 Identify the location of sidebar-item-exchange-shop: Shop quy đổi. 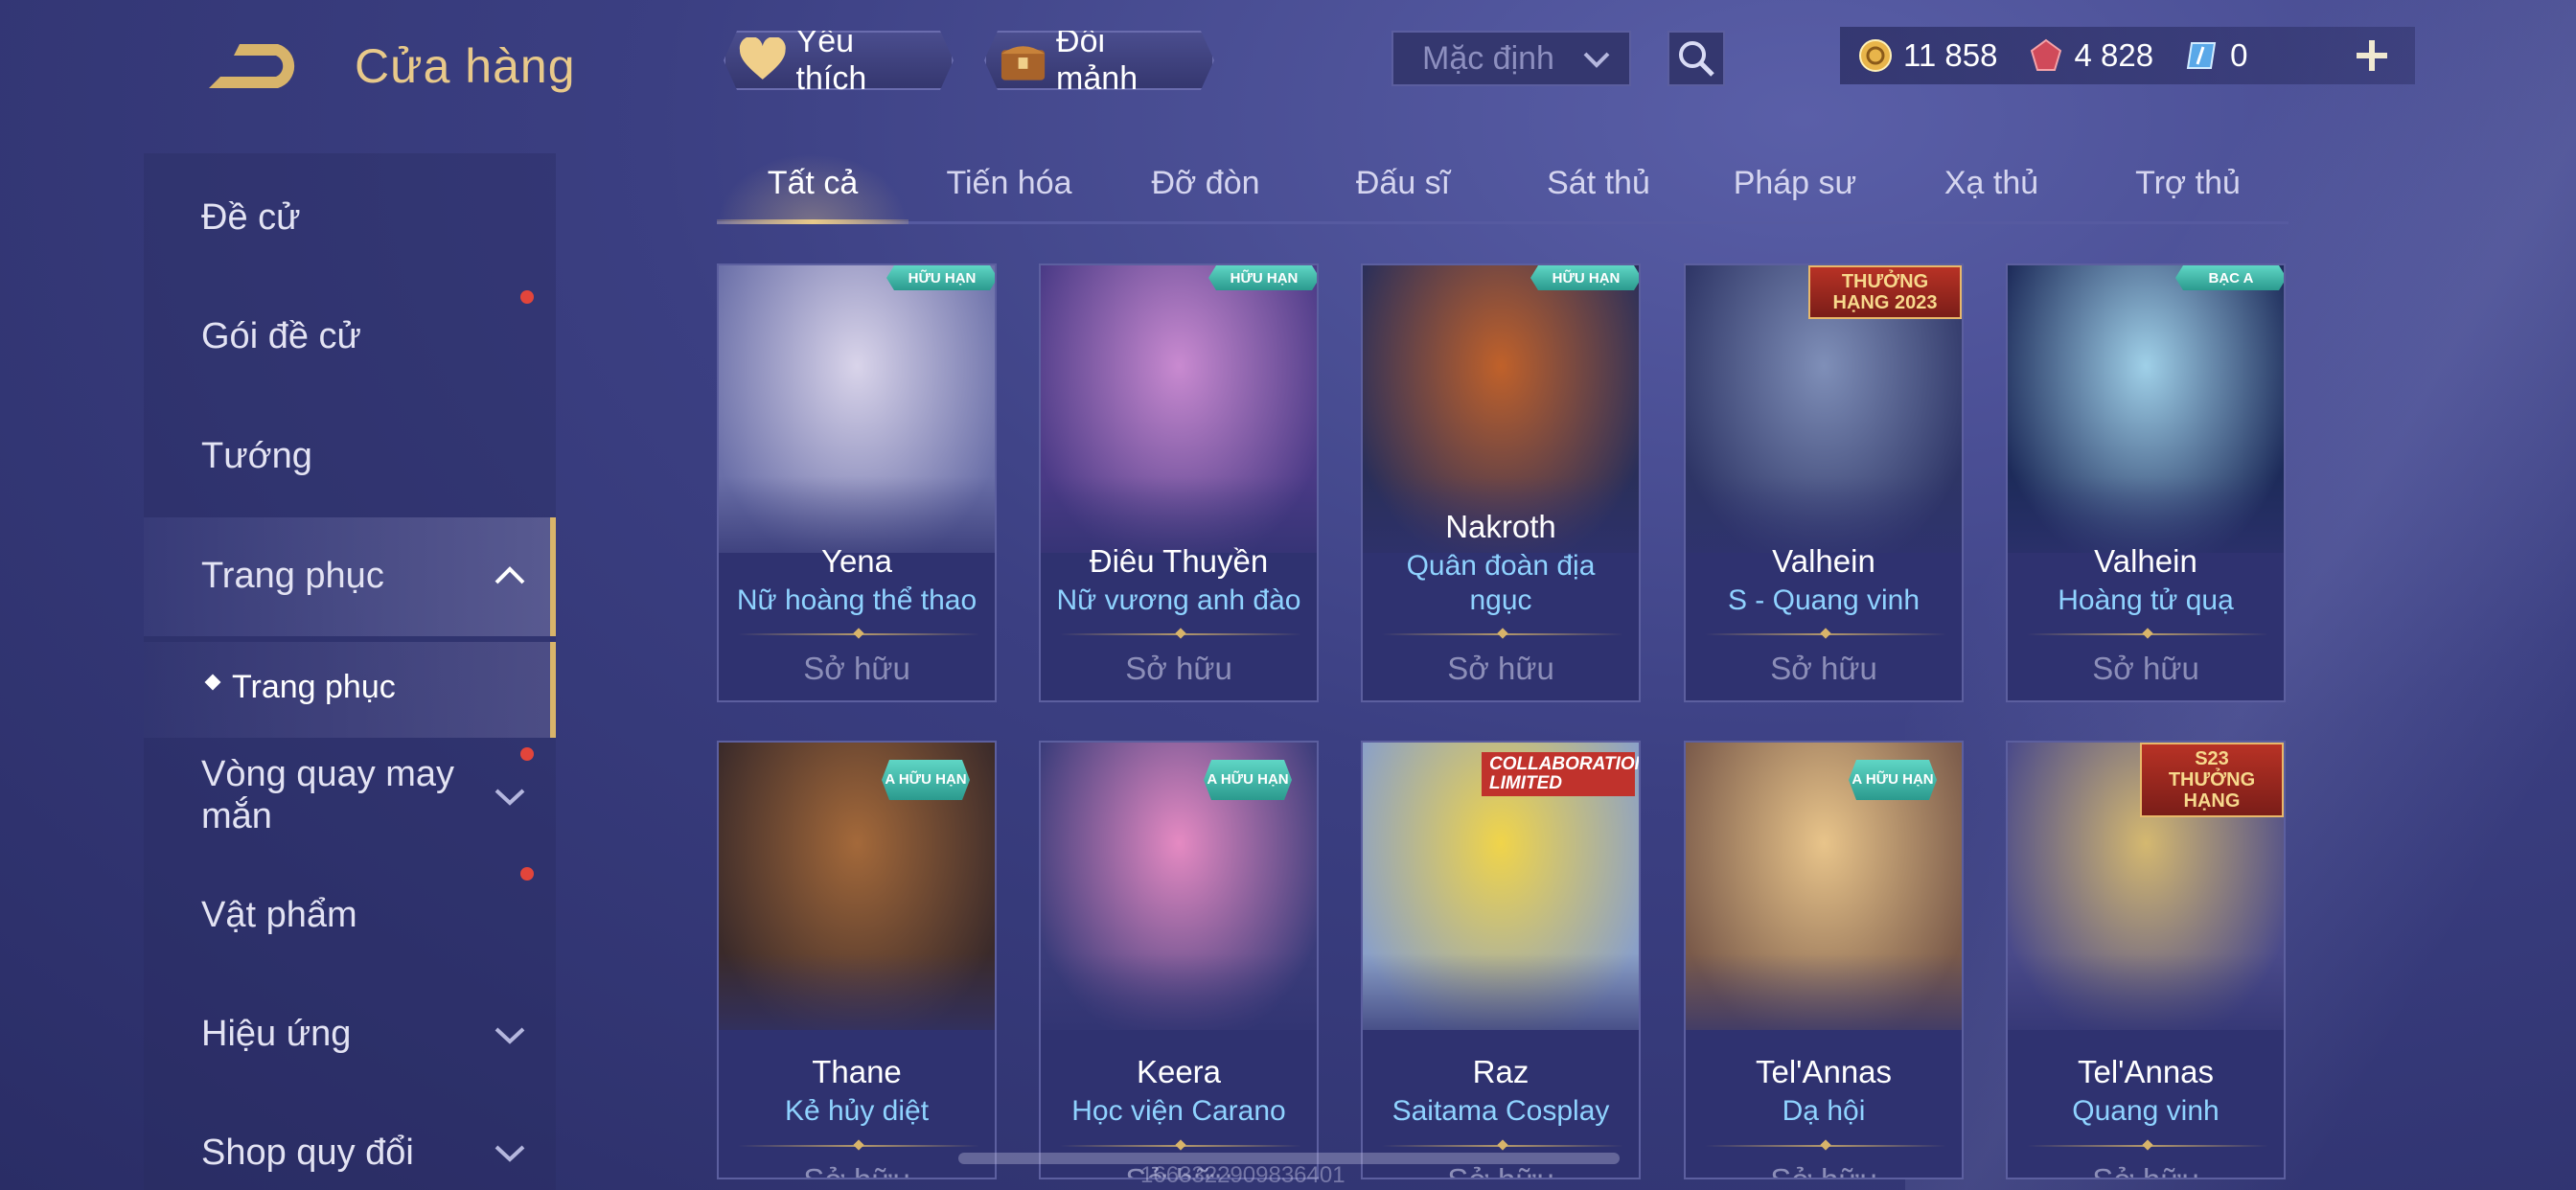
(307, 1154).